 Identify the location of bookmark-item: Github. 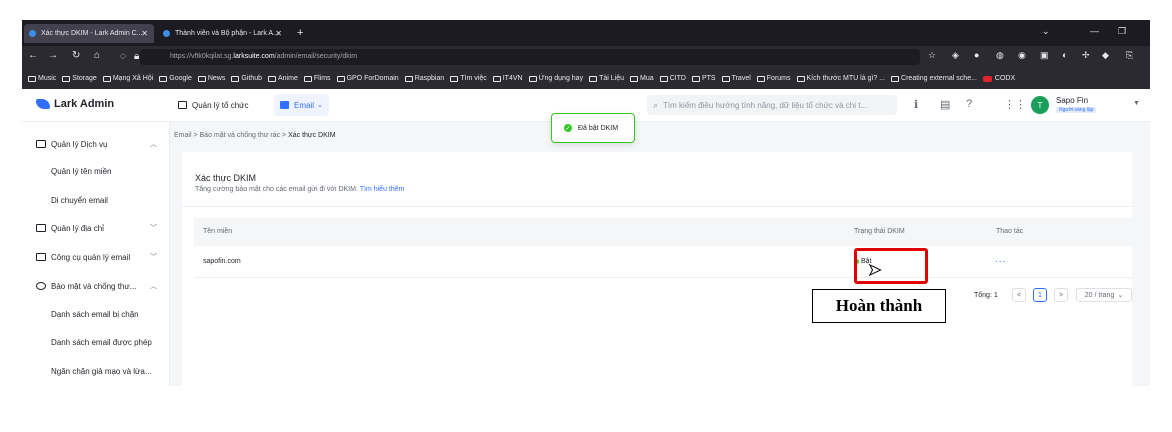
(246, 78).